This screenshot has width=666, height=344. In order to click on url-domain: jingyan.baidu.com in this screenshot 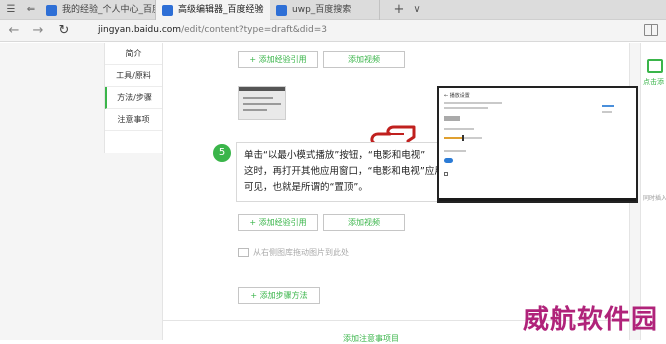, I will do `click(140, 30)`.